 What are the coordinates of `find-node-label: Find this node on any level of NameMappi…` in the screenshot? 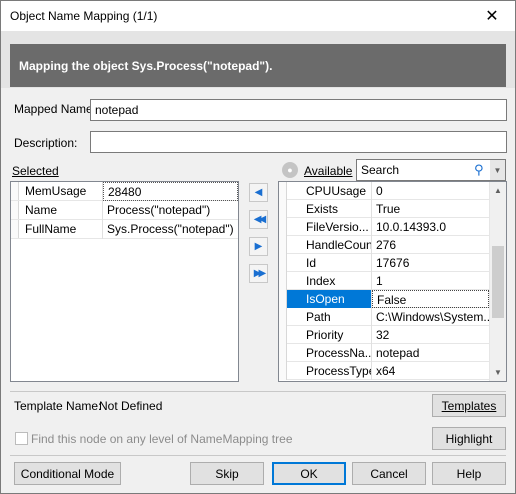 It's located at (162, 439).